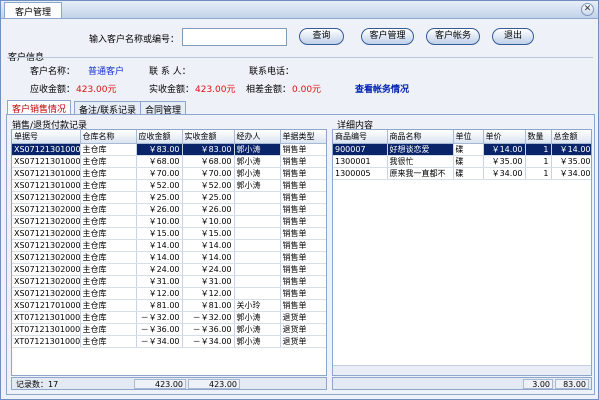 This screenshot has width=599, height=400. What do you see at coordinates (159, 137) in the screenshot?
I see `column-header: 应收金额` at bounding box center [159, 137].